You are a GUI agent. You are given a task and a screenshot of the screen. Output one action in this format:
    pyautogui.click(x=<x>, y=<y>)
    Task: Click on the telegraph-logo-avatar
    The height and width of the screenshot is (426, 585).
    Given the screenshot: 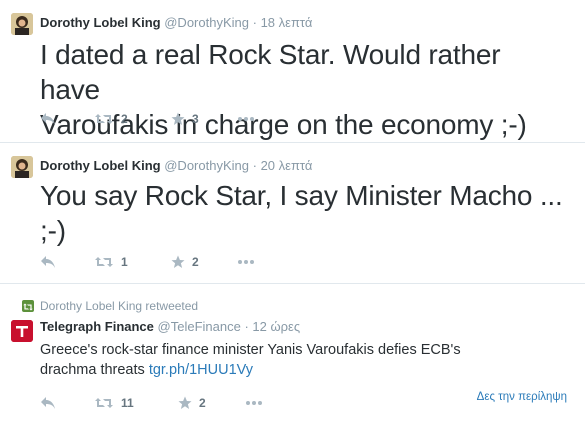 What is the action you would take?
    pyautogui.click(x=22, y=331)
    